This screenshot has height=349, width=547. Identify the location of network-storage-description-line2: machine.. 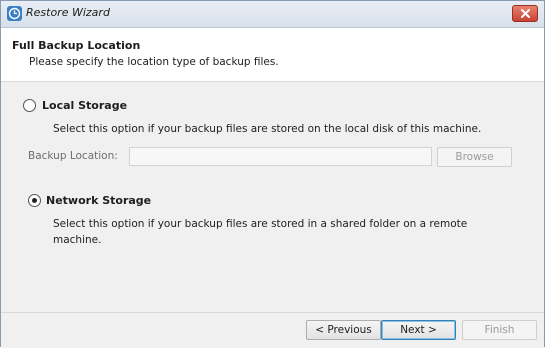
(77, 240).